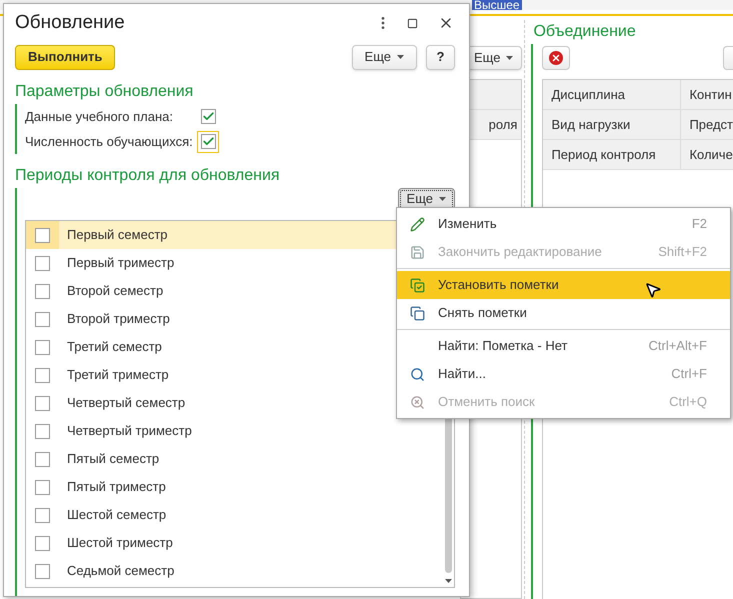  I want to click on list-item-label: Пятый триместр, so click(116, 487).